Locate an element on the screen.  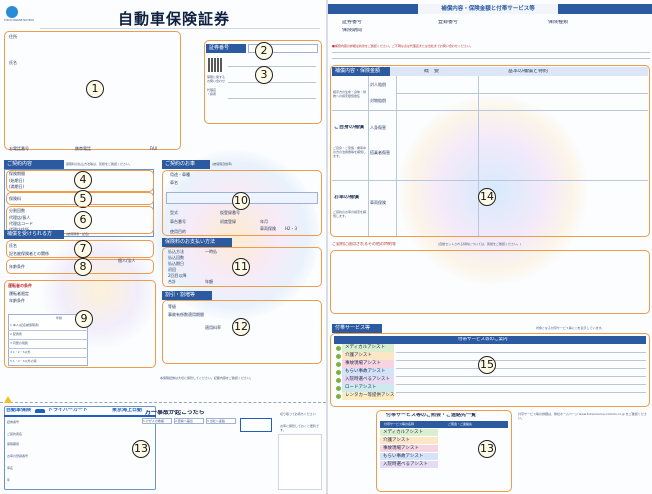
driver-table-row: 4 1・2・3以外 is located at coordinates (20, 352).